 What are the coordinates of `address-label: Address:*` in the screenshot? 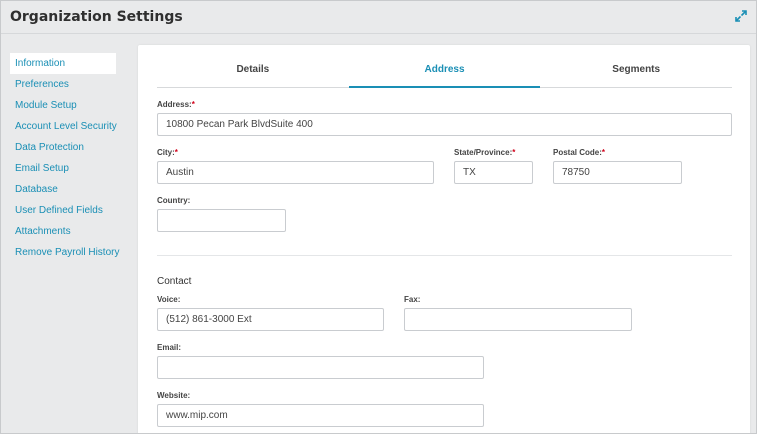 It's located at (176, 104).